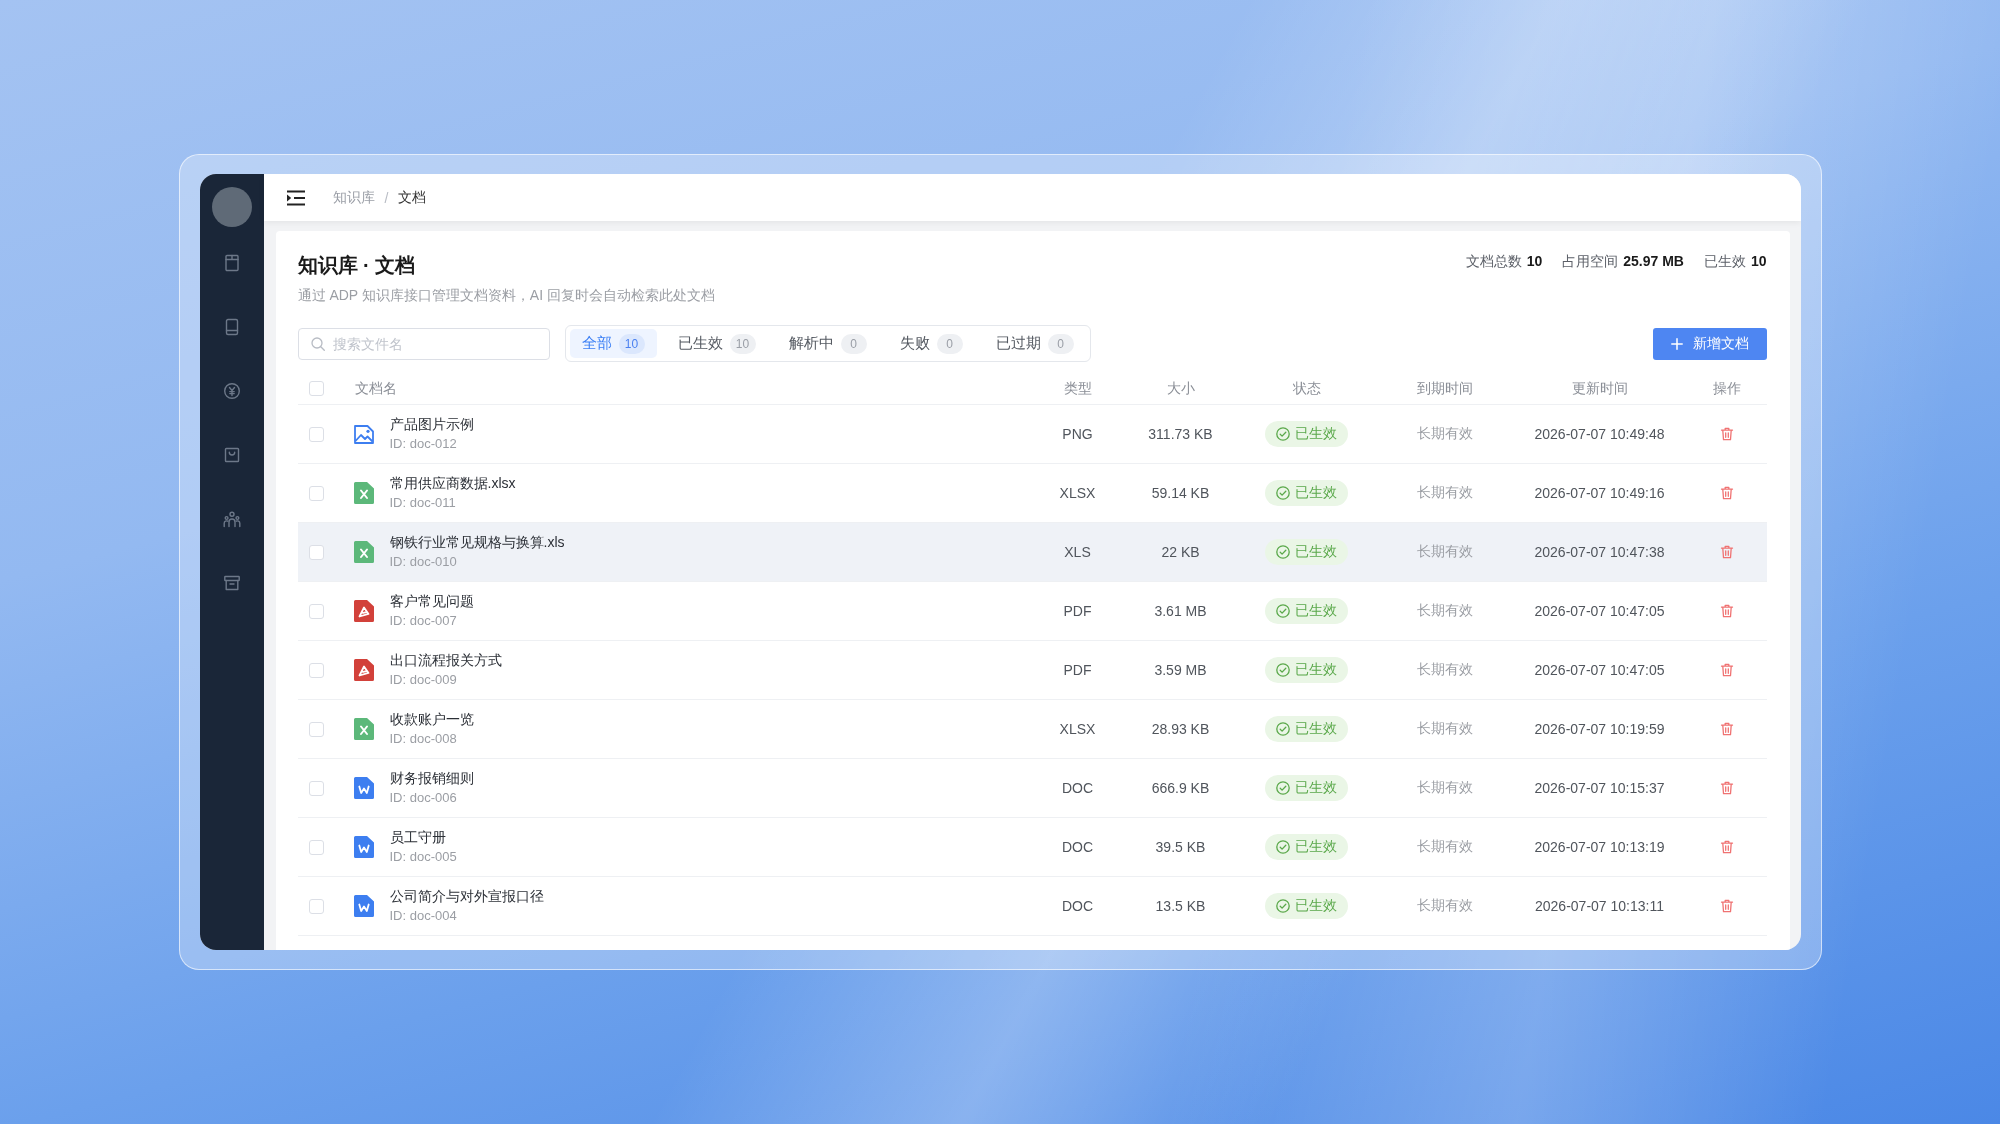 This screenshot has width=2000, height=1124. What do you see at coordinates (1599, 847) in the screenshot?
I see `updated-time: 2026-07-07 10:13:19` at bounding box center [1599, 847].